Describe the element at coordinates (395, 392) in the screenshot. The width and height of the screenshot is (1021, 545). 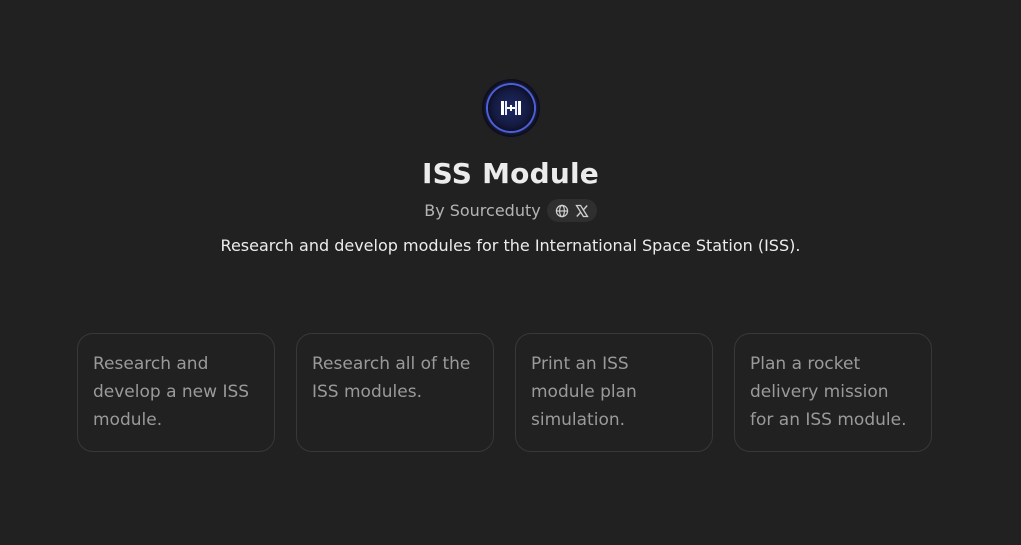
I see `starter-card: Research all of the ISS modules.` at that location.